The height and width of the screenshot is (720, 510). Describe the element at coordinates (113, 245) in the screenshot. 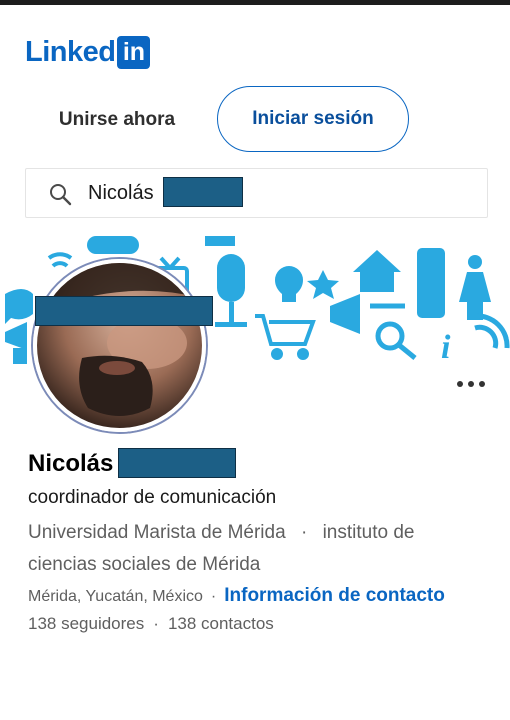

I see `sms-icon` at that location.